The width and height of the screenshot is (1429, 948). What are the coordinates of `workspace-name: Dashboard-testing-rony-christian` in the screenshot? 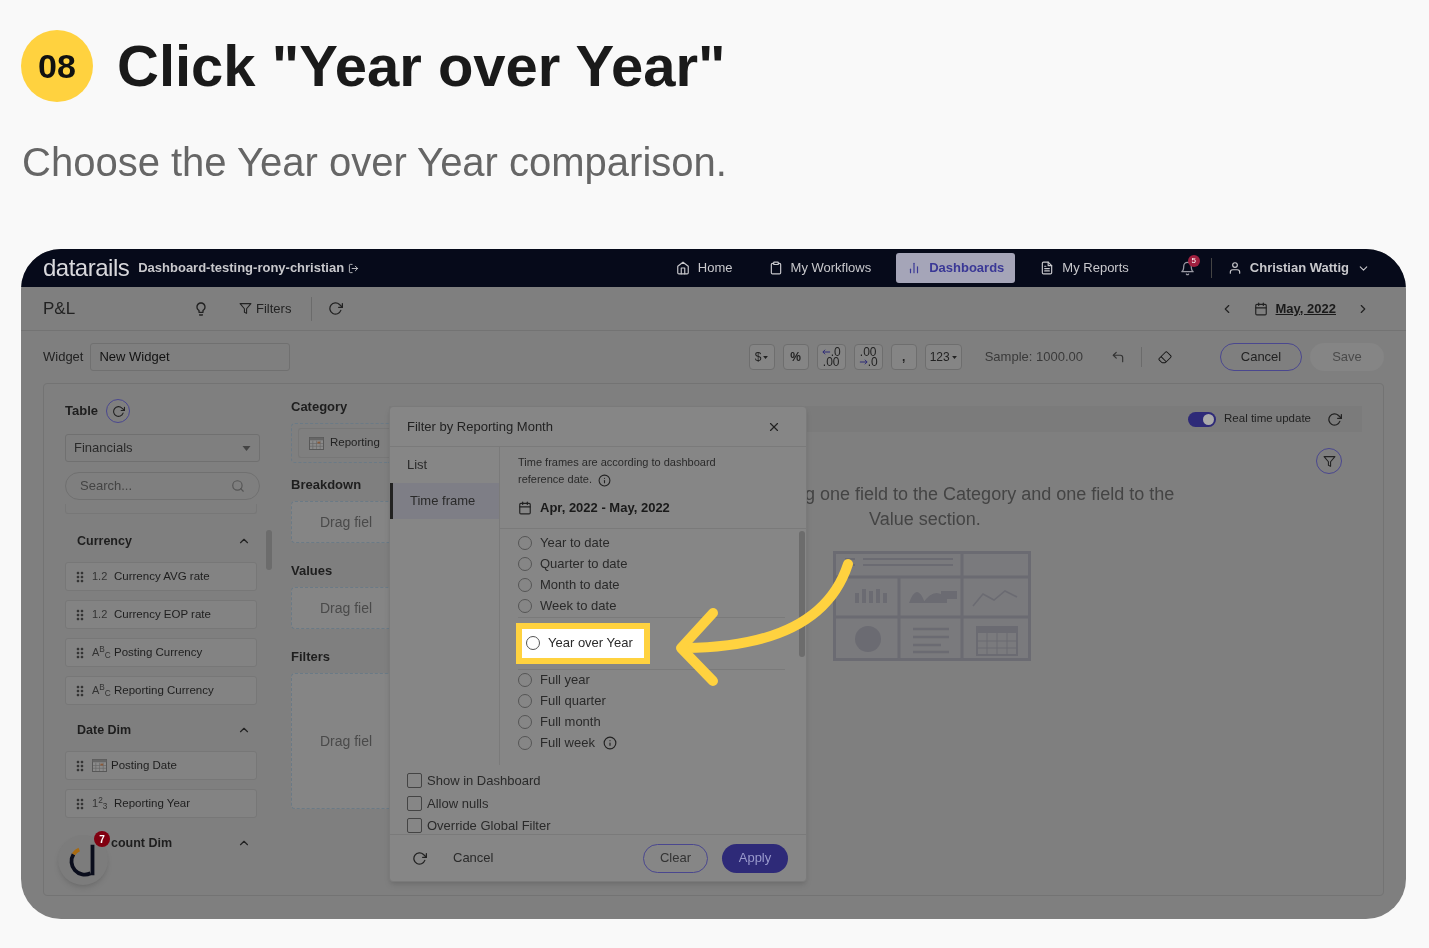 It's located at (241, 268).